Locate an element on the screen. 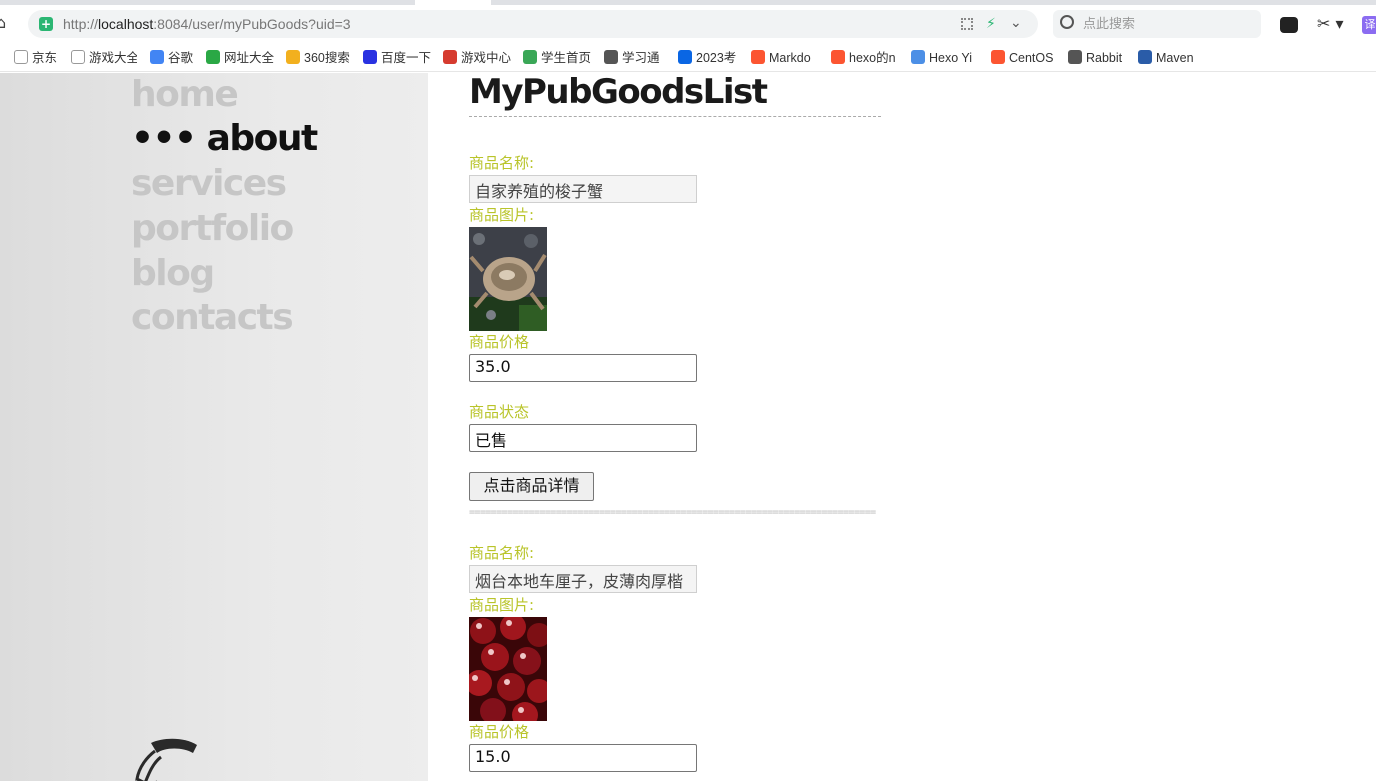 This screenshot has width=1376, height=781. bookmark-item: Hexo Yi is located at coordinates (946, 58).